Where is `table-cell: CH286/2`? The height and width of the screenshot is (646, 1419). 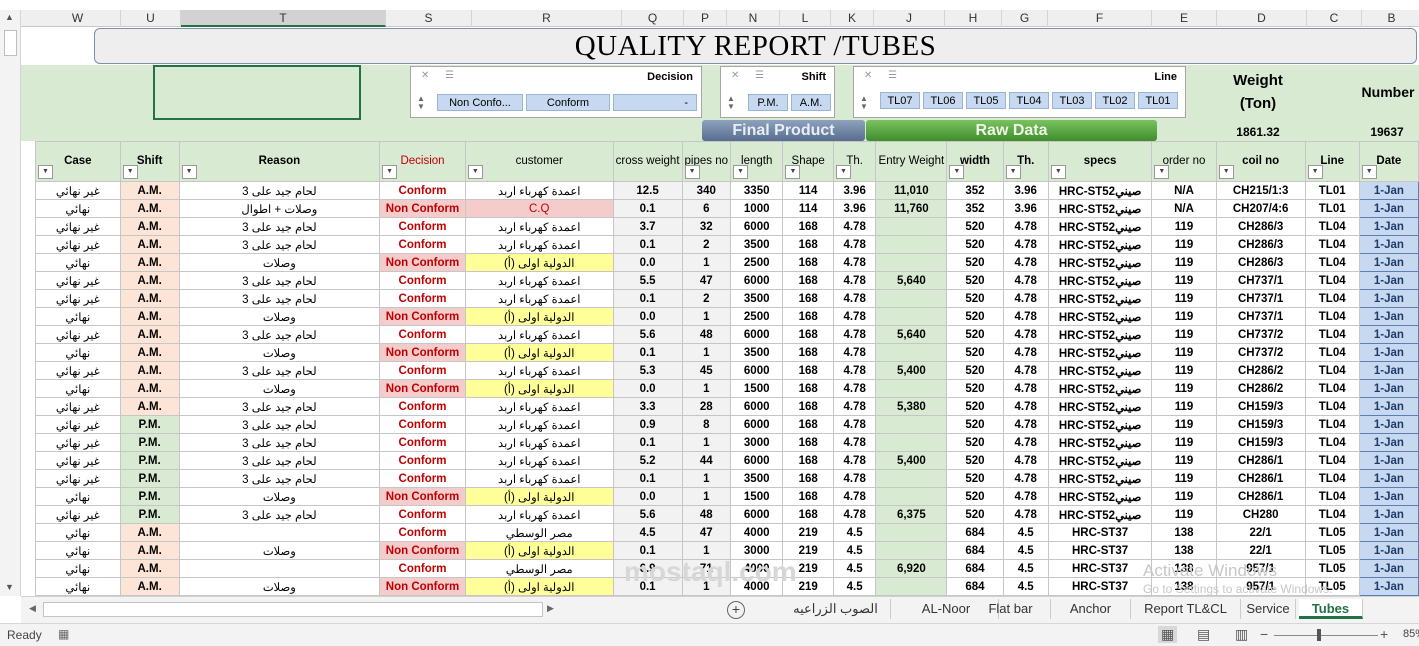 table-cell: CH286/2 is located at coordinates (1260, 388).